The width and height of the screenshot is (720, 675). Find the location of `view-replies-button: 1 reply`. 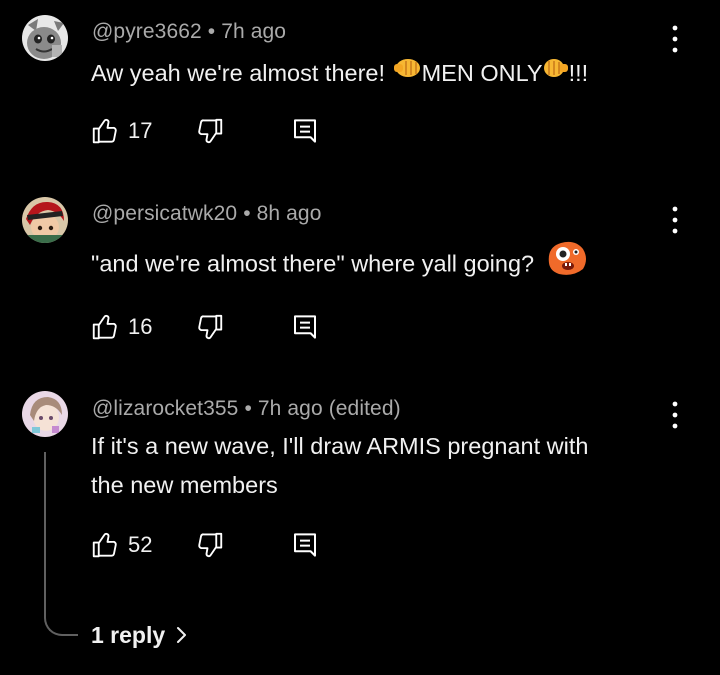

view-replies-button: 1 reply is located at coordinates (140, 635).